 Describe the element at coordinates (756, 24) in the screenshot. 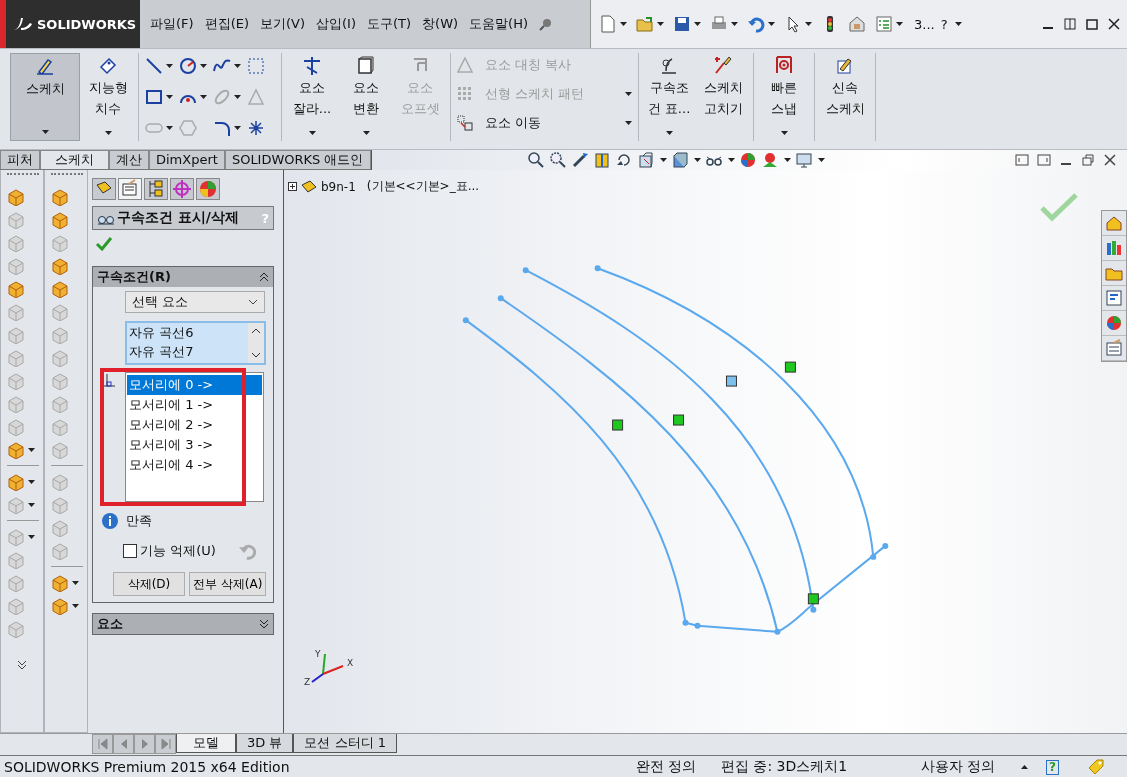

I see `undo-icon` at that location.